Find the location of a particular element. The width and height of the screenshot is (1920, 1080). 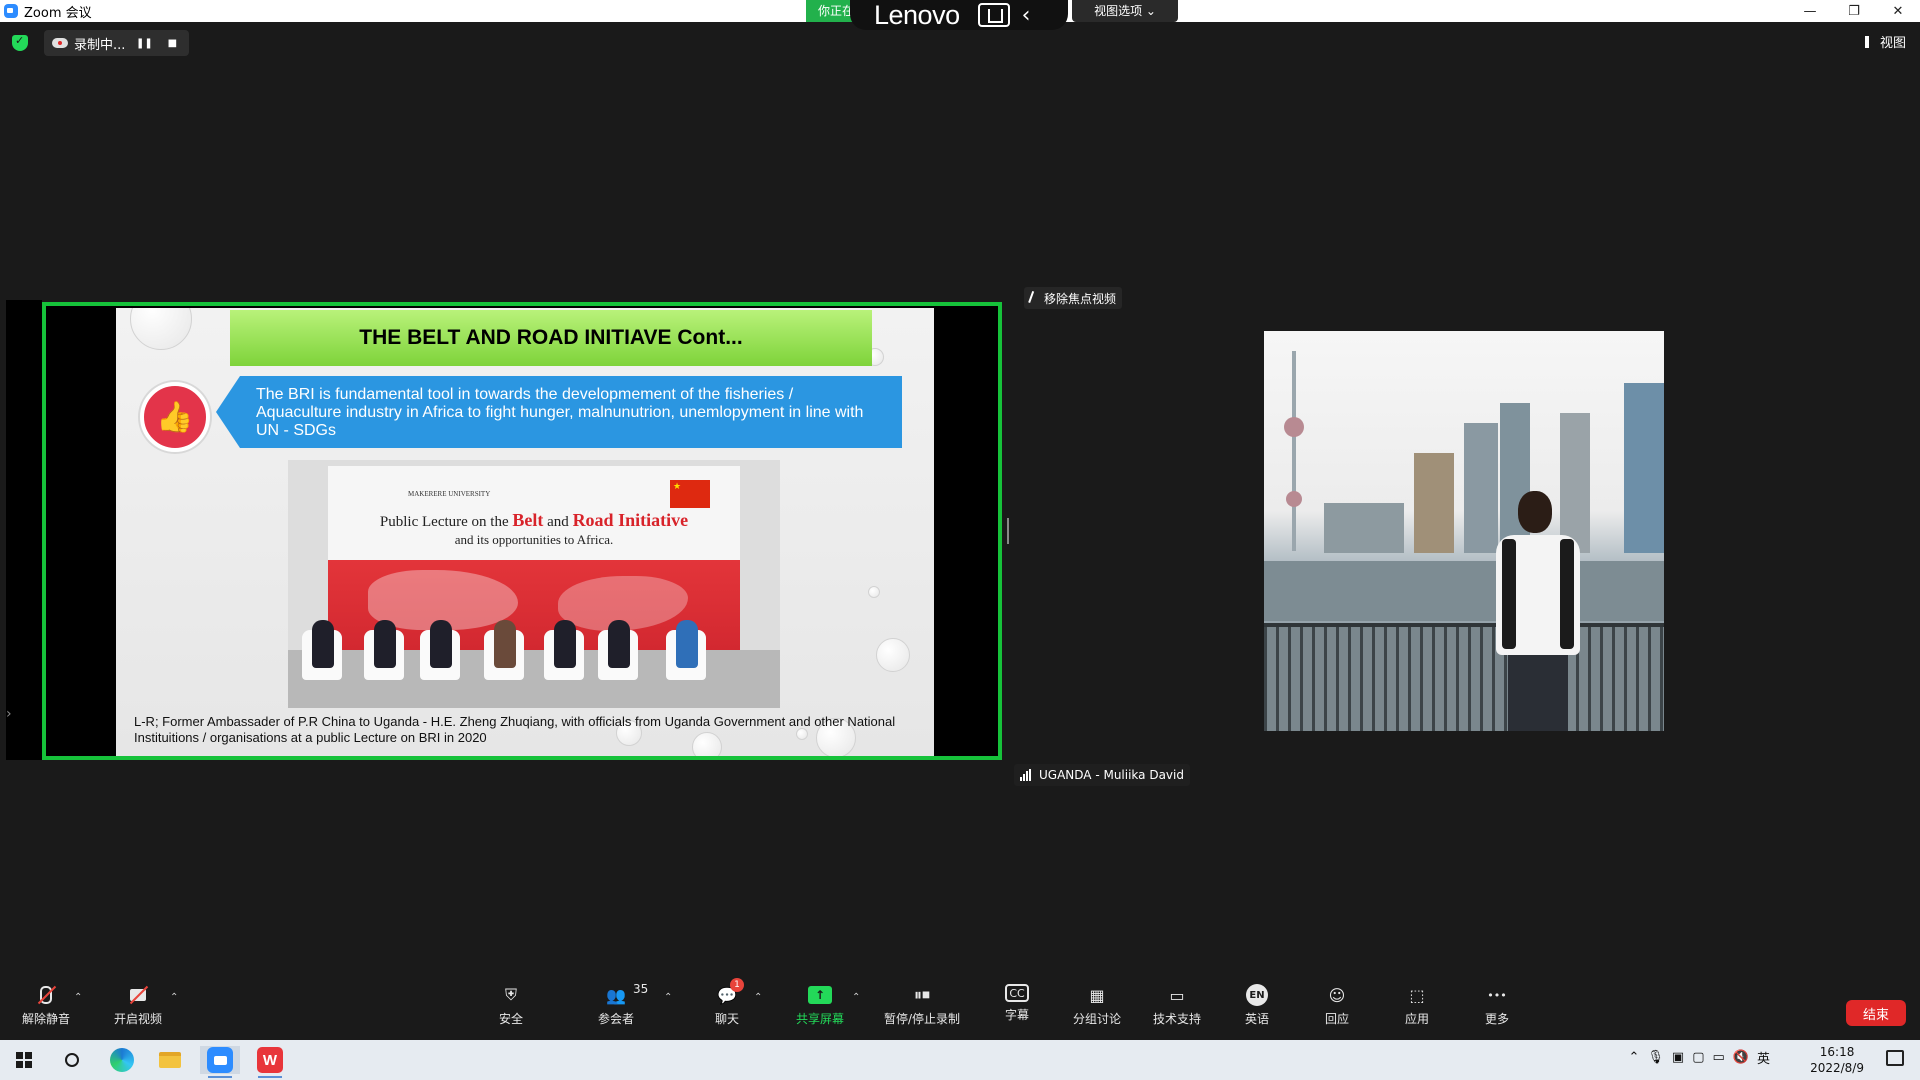

stage-floor is located at coordinates (534, 679).